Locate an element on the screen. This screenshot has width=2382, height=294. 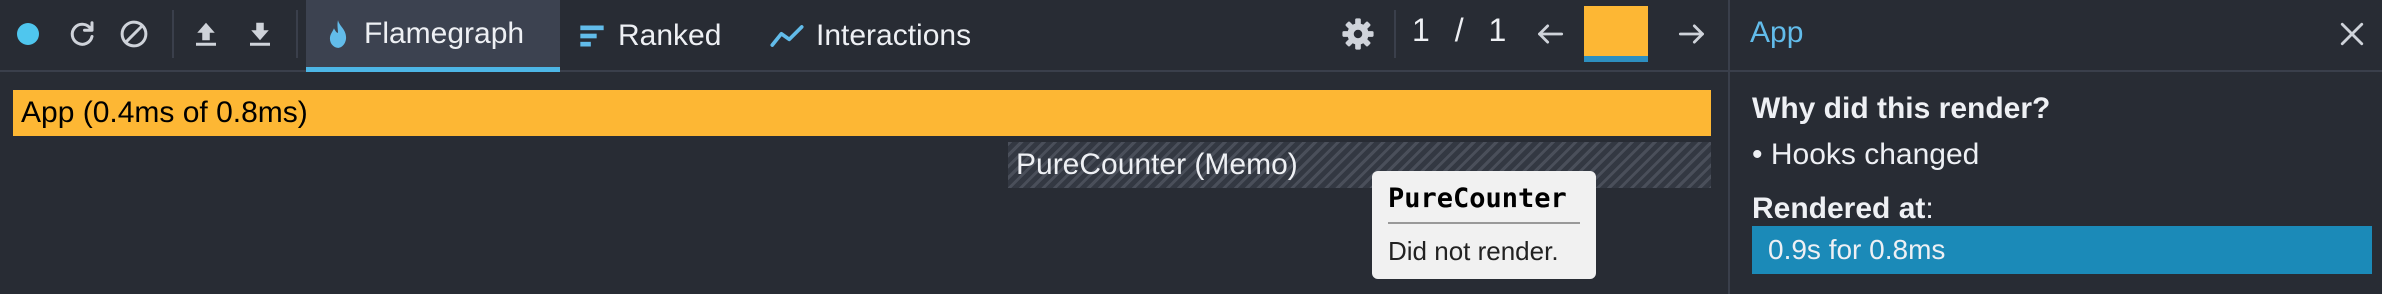
tab-label: Interactions is located at coordinates (894, 35).